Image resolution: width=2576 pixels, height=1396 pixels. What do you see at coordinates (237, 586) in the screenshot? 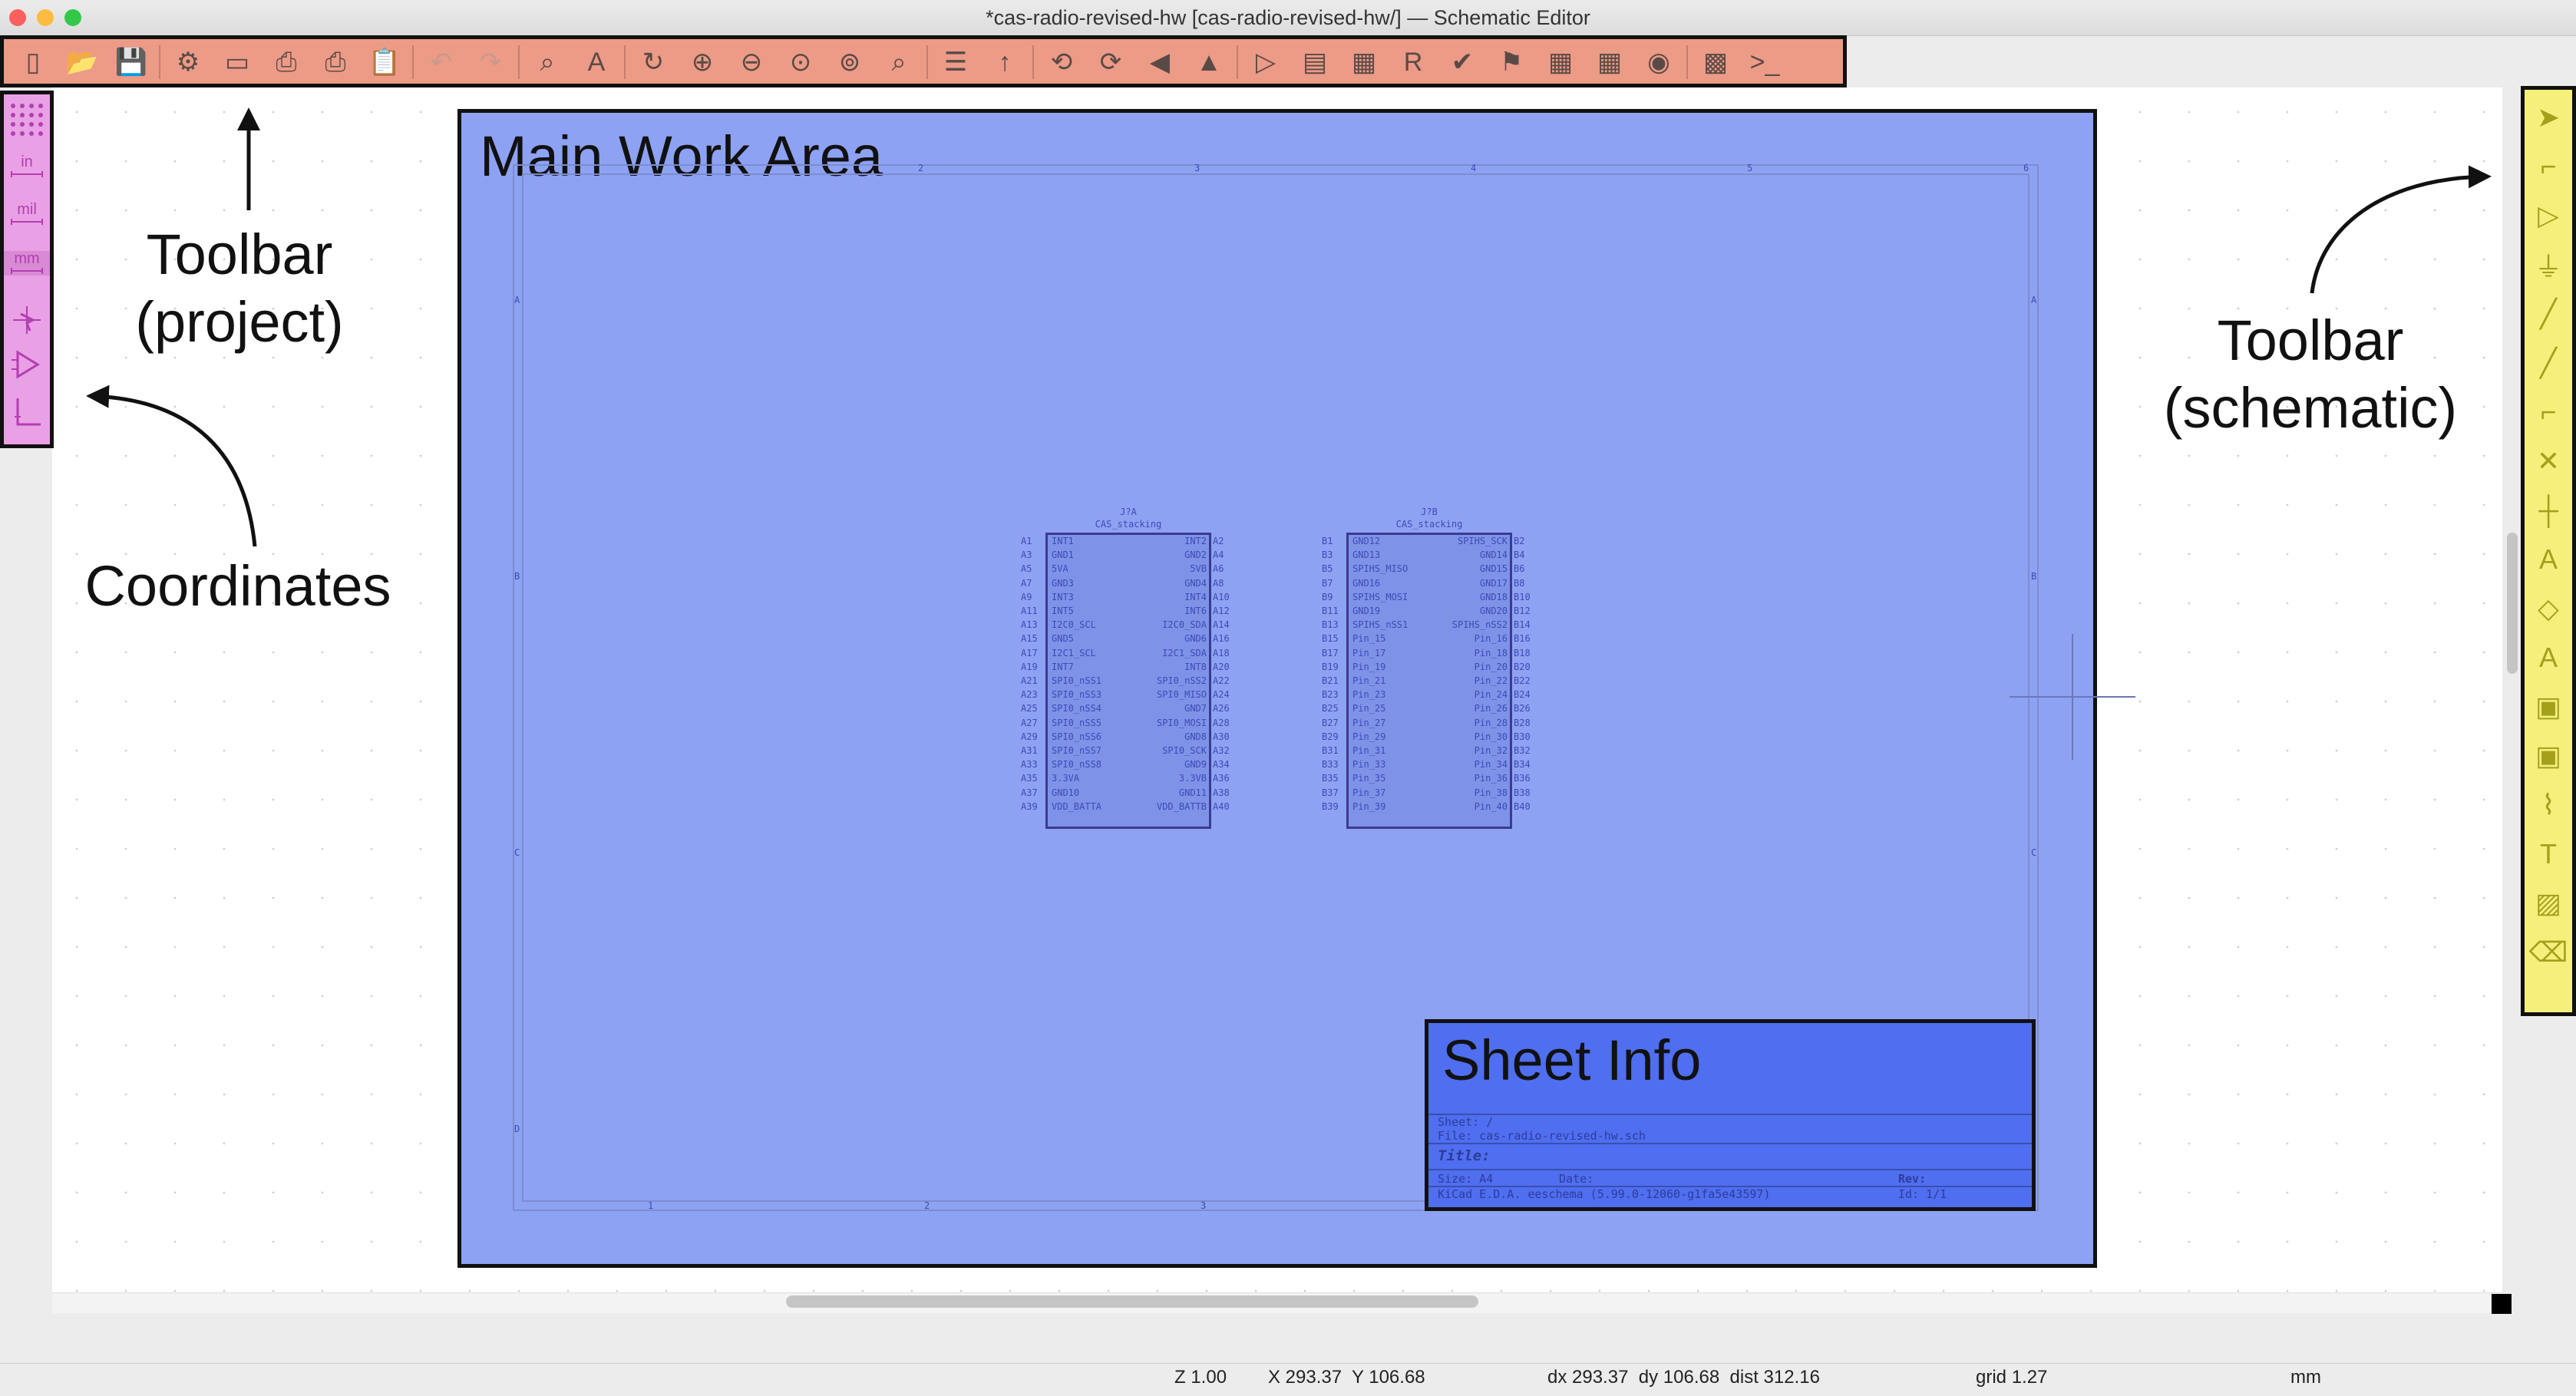
I see `annotation-coordinates: Coordinates` at bounding box center [237, 586].